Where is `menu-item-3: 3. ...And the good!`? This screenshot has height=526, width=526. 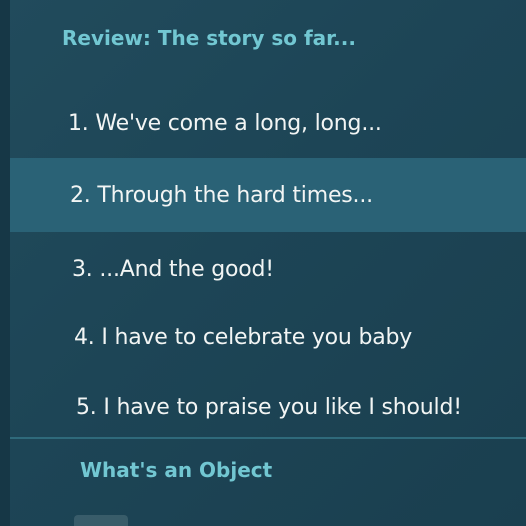
menu-item-3: 3. ...And the good! is located at coordinates (299, 270).